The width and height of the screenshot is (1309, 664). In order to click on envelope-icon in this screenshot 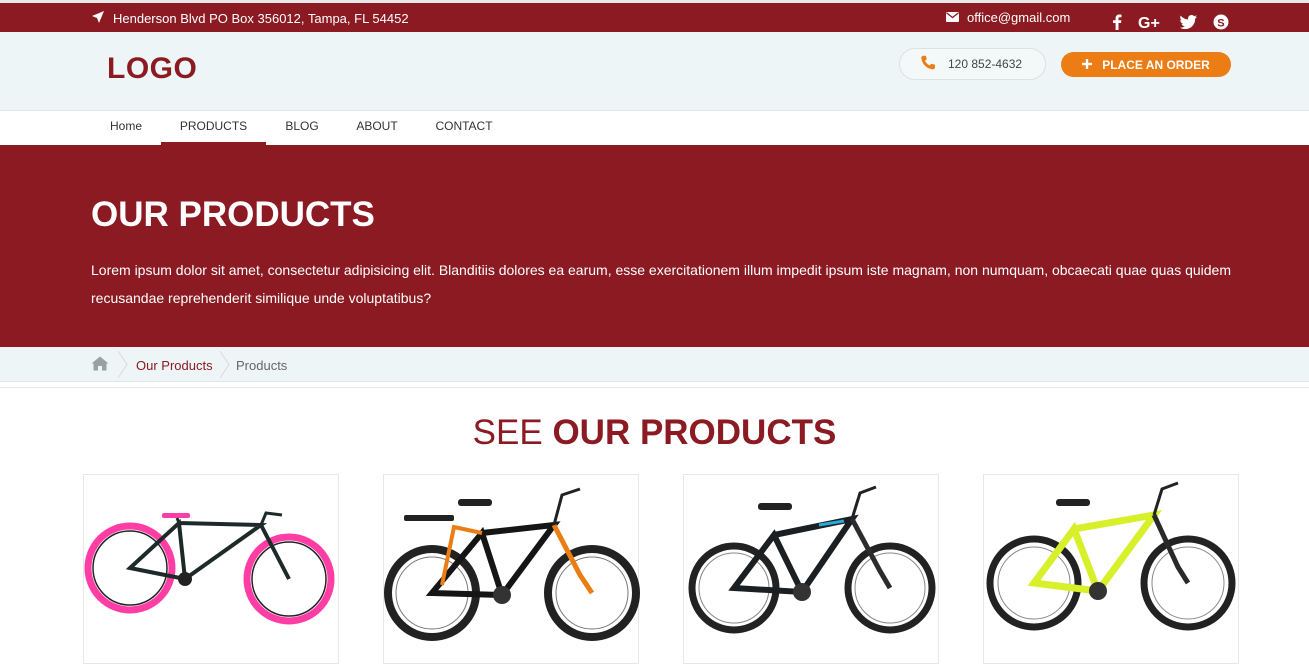, I will do `click(952, 17)`.